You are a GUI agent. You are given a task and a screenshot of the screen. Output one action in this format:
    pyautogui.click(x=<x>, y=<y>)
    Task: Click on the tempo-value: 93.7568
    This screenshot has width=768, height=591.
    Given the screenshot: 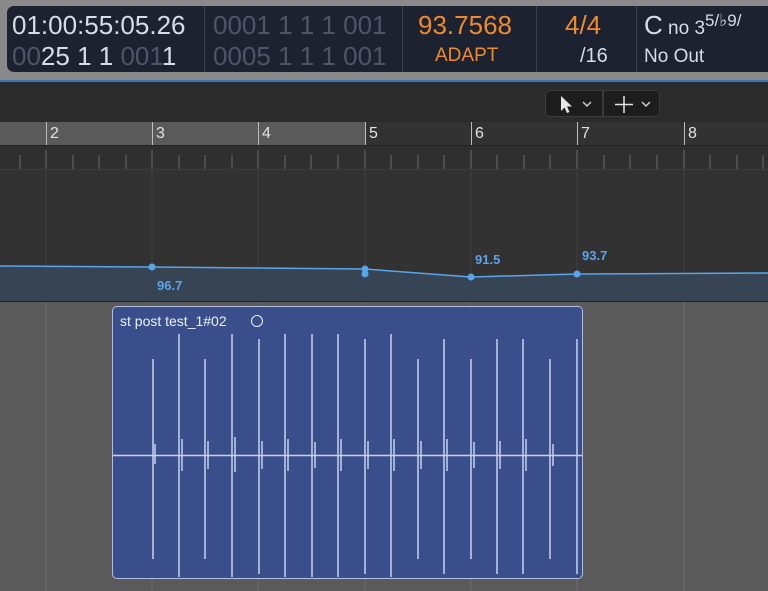 What is the action you would take?
    pyautogui.click(x=465, y=25)
    